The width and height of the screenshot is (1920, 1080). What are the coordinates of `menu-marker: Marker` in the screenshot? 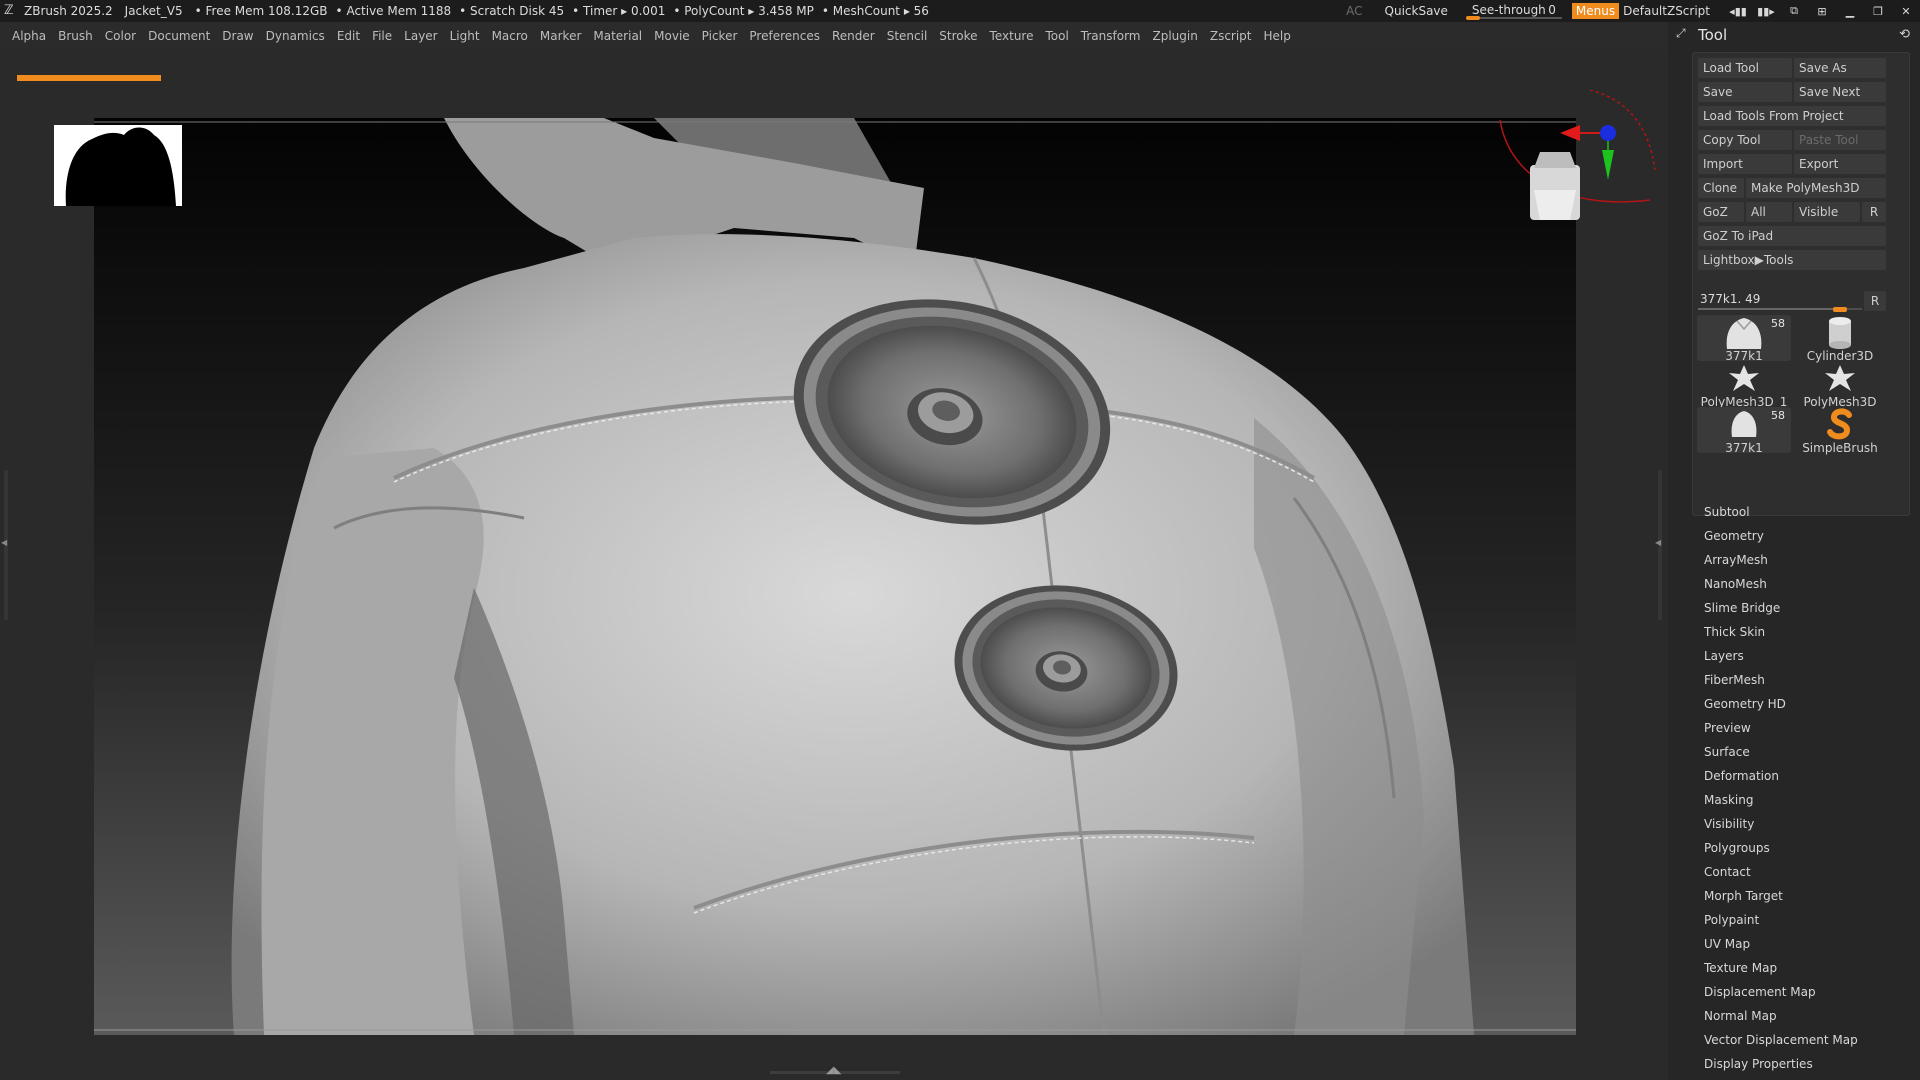 It's located at (560, 36).